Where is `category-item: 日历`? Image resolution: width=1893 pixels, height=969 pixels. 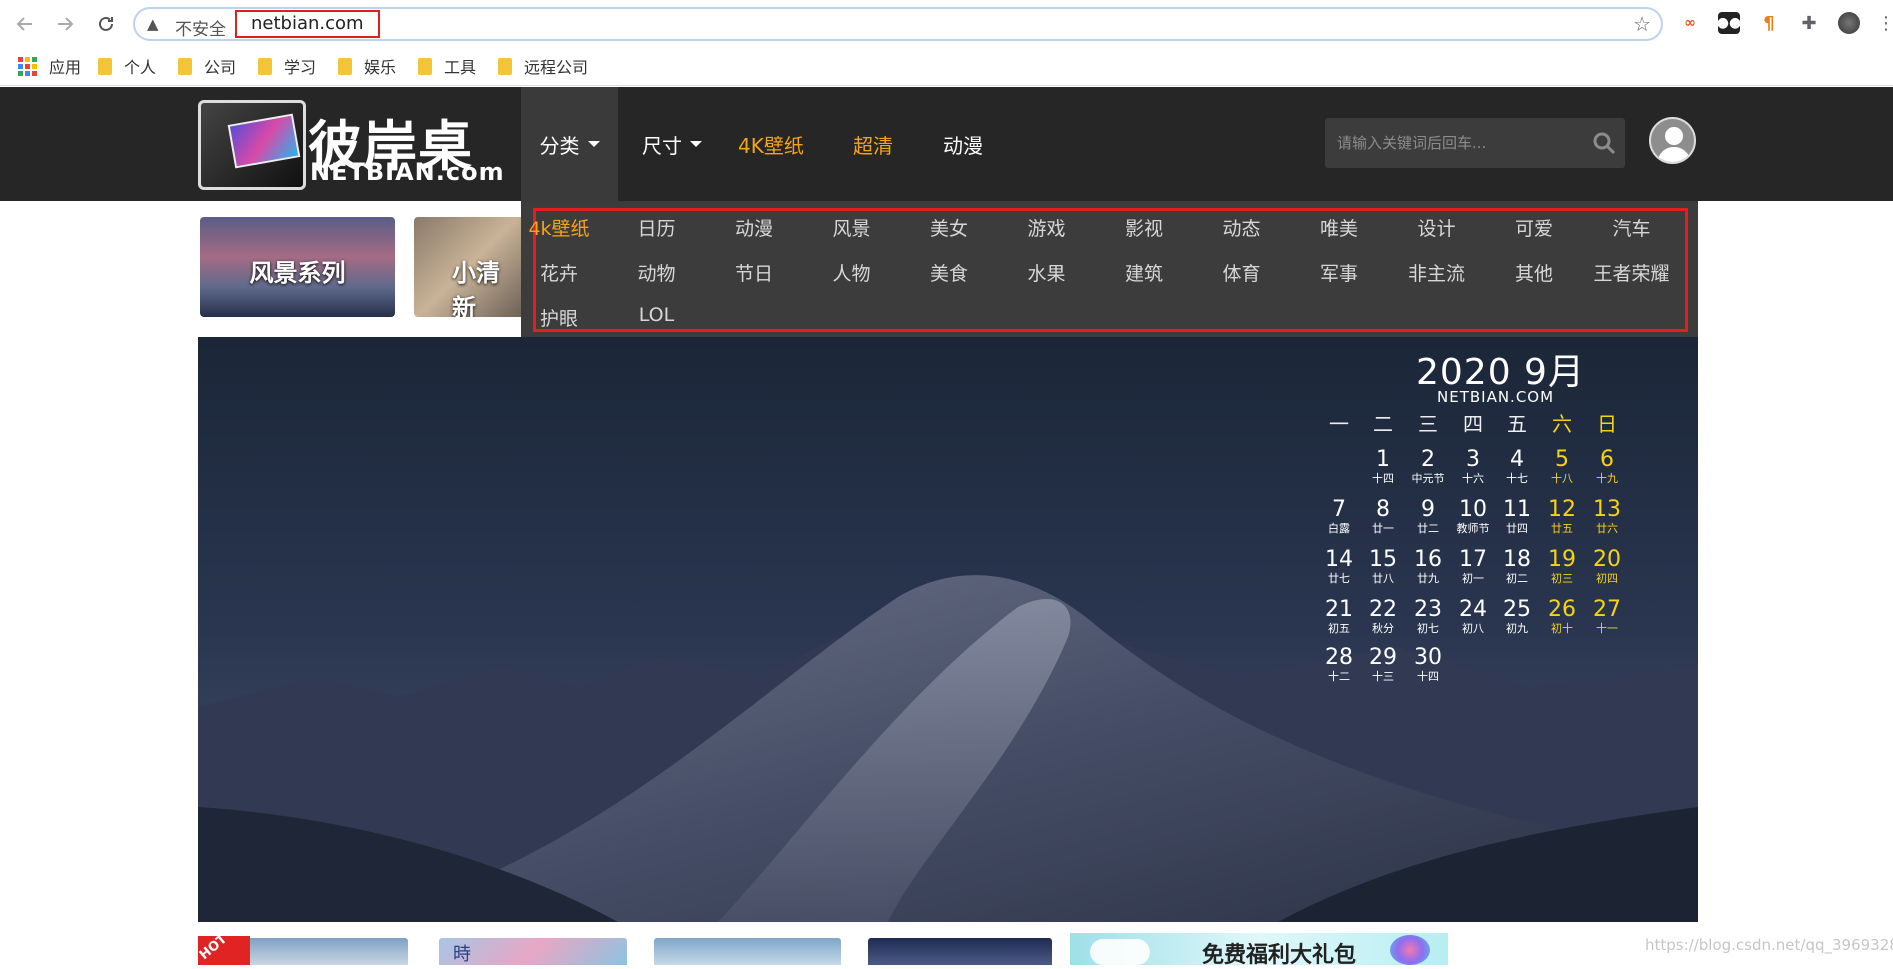
category-item: 日历 is located at coordinates (657, 227).